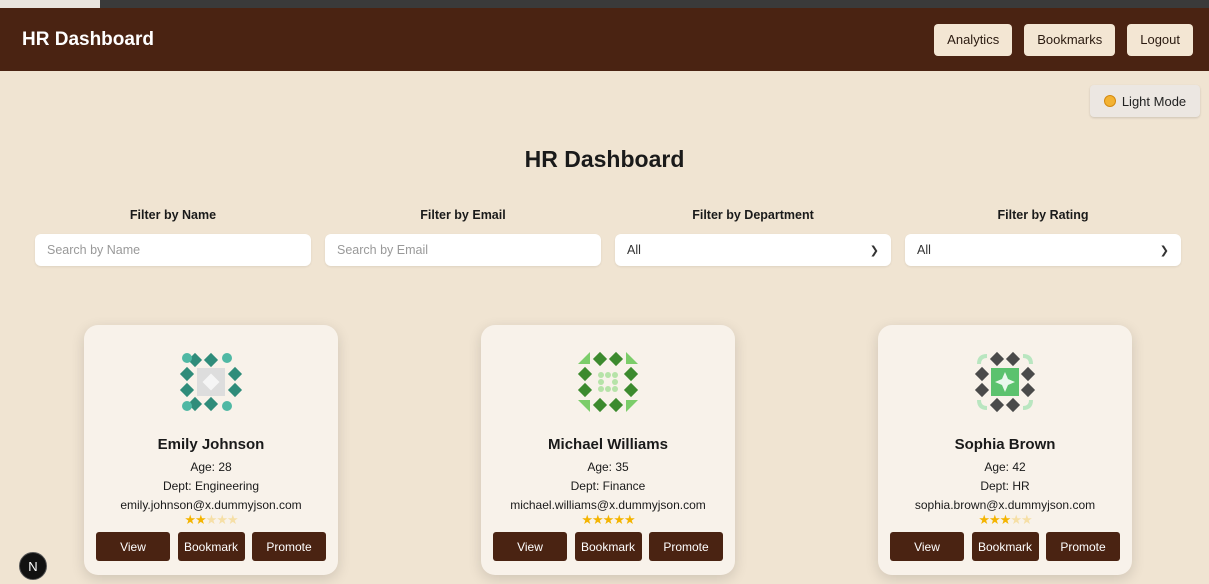 The height and width of the screenshot is (584, 1209). I want to click on email-search-input: Search by Email, so click(463, 250).